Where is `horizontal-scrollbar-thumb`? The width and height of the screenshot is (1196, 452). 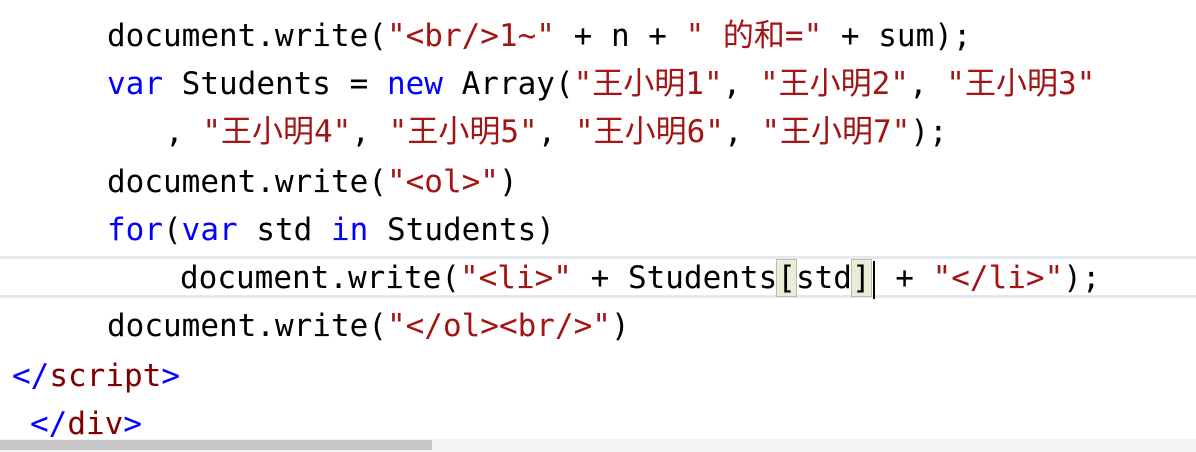 horizontal-scrollbar-thumb is located at coordinates (216, 445).